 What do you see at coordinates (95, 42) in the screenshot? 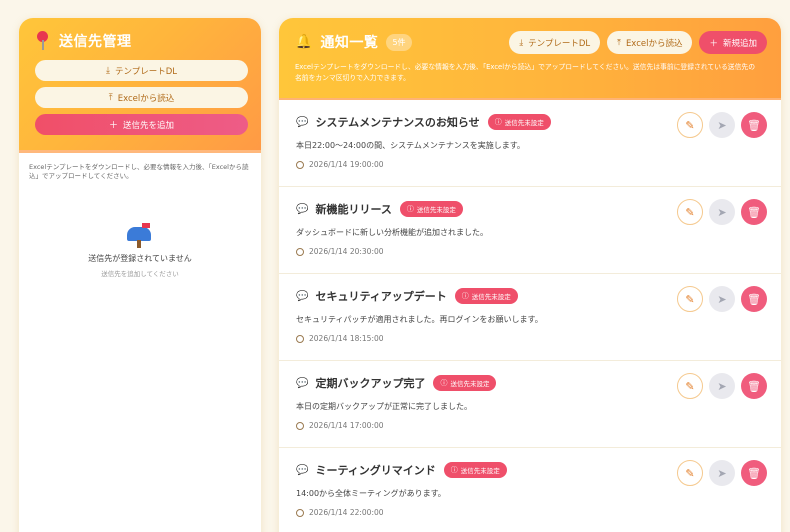
I see `recipient-panel-title: 送信先管理` at bounding box center [95, 42].